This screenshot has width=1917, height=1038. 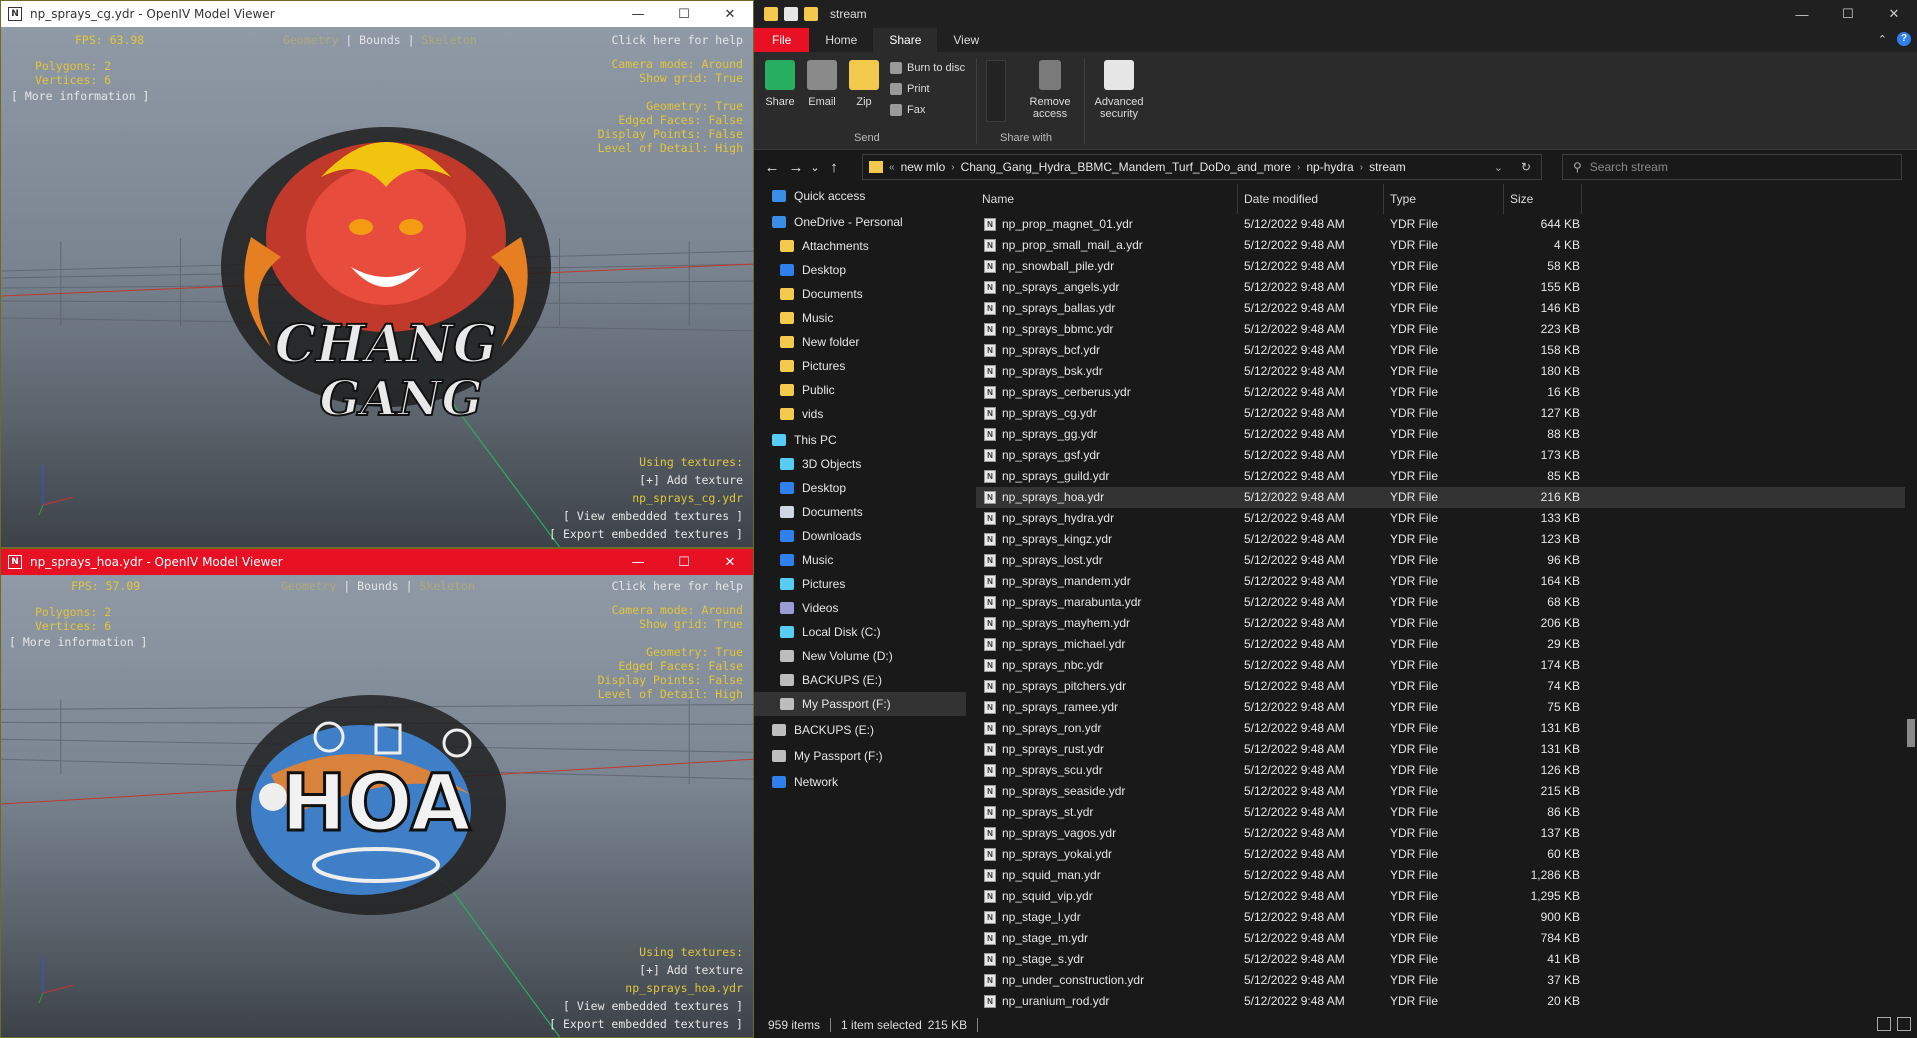 What do you see at coordinates (308, 586) in the screenshot?
I see `geometry-mode: Geometry` at bounding box center [308, 586].